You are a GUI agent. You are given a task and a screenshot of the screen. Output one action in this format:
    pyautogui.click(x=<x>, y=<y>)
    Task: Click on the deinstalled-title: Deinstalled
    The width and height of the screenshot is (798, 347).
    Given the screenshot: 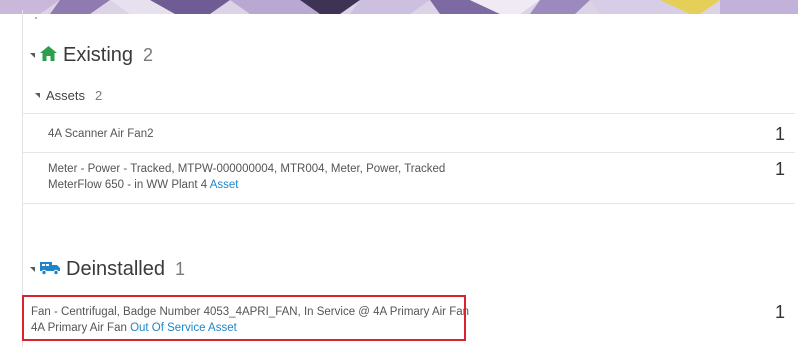 What is the action you would take?
    pyautogui.click(x=115, y=269)
    